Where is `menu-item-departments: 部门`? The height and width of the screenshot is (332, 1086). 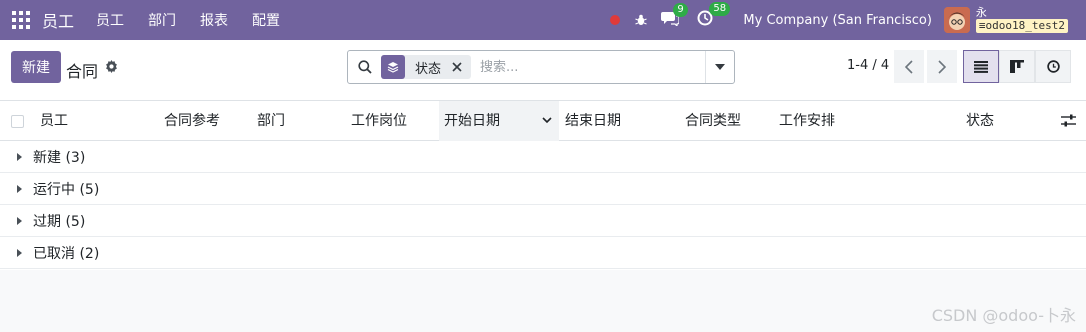
menu-item-departments: 部门 is located at coordinates (162, 20).